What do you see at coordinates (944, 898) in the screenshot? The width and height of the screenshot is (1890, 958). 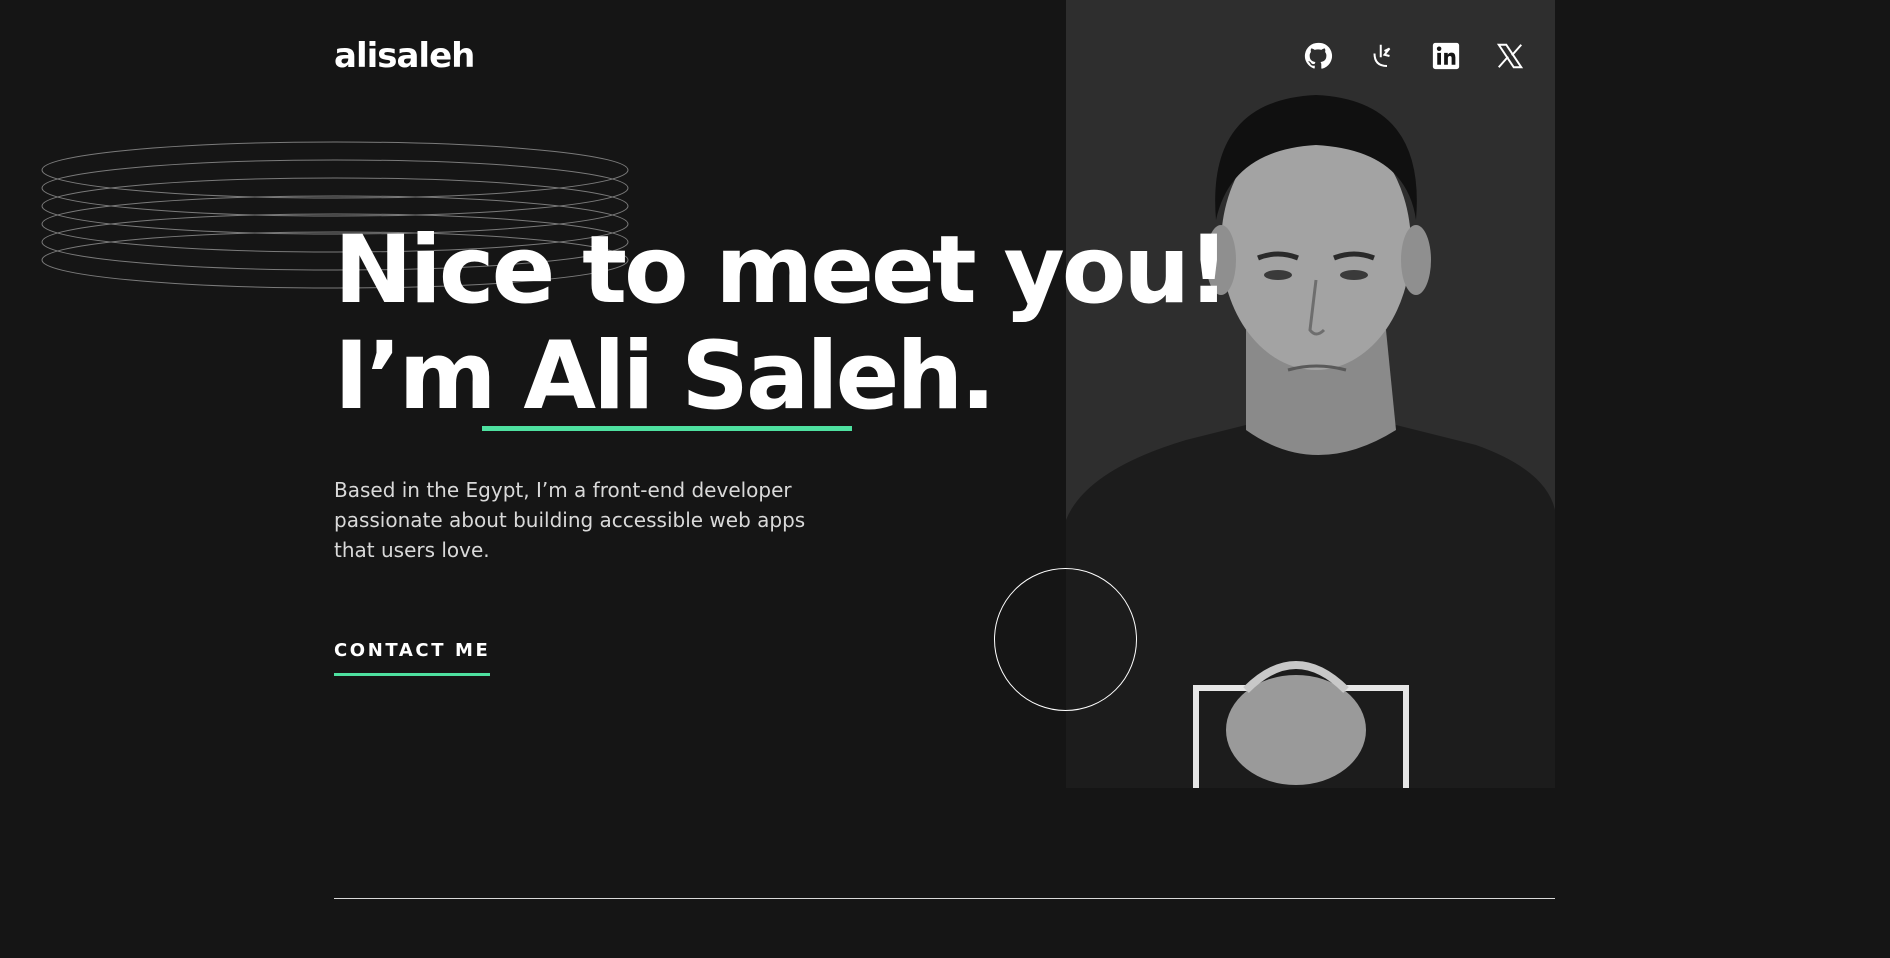 I see `section-divider` at bounding box center [944, 898].